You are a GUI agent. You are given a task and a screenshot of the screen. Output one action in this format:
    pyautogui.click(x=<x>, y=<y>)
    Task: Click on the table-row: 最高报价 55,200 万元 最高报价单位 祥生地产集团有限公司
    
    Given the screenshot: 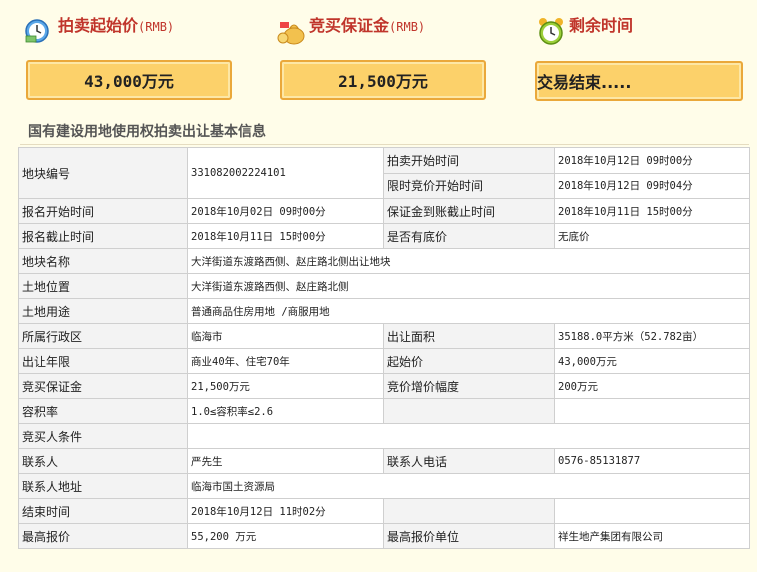 What is the action you would take?
    pyautogui.click(x=384, y=536)
    